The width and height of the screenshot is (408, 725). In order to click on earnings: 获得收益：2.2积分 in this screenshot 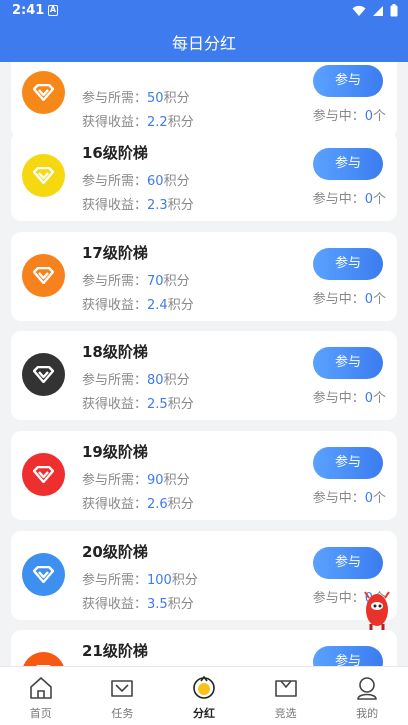, I will do `click(138, 120)`.